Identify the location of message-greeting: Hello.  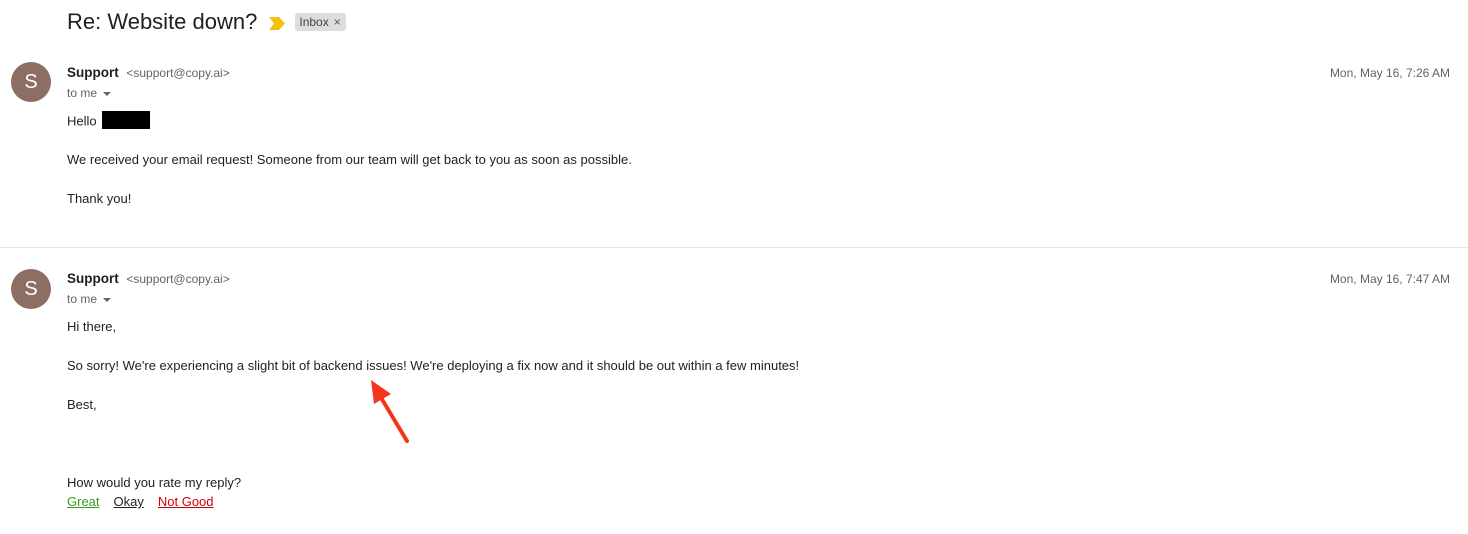
(109, 121).